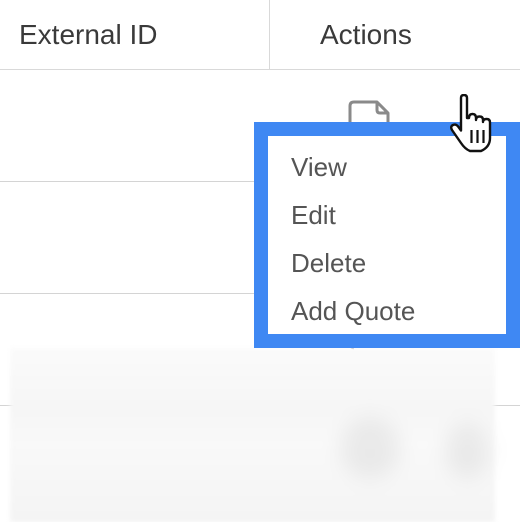 The image size is (520, 522). I want to click on menu-item-view: View, so click(353, 176).